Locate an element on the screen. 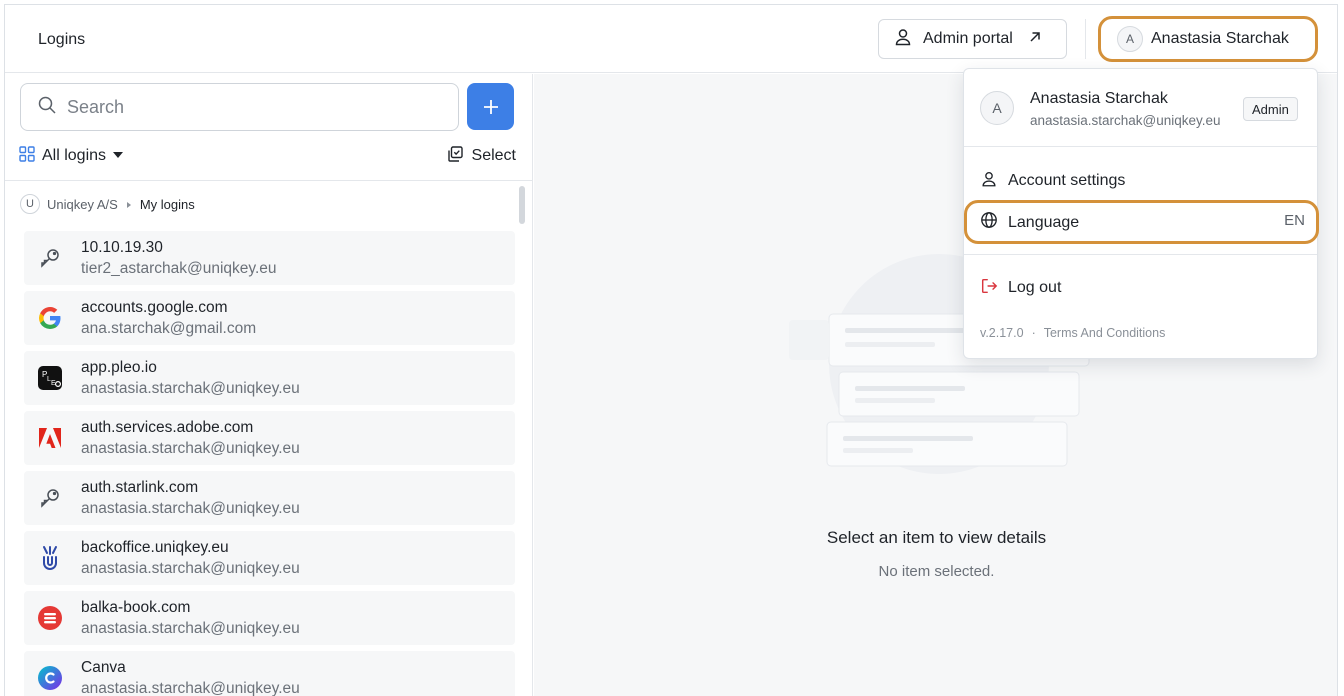 The width and height of the screenshot is (1344, 696). page-title: Logins is located at coordinates (62, 39).